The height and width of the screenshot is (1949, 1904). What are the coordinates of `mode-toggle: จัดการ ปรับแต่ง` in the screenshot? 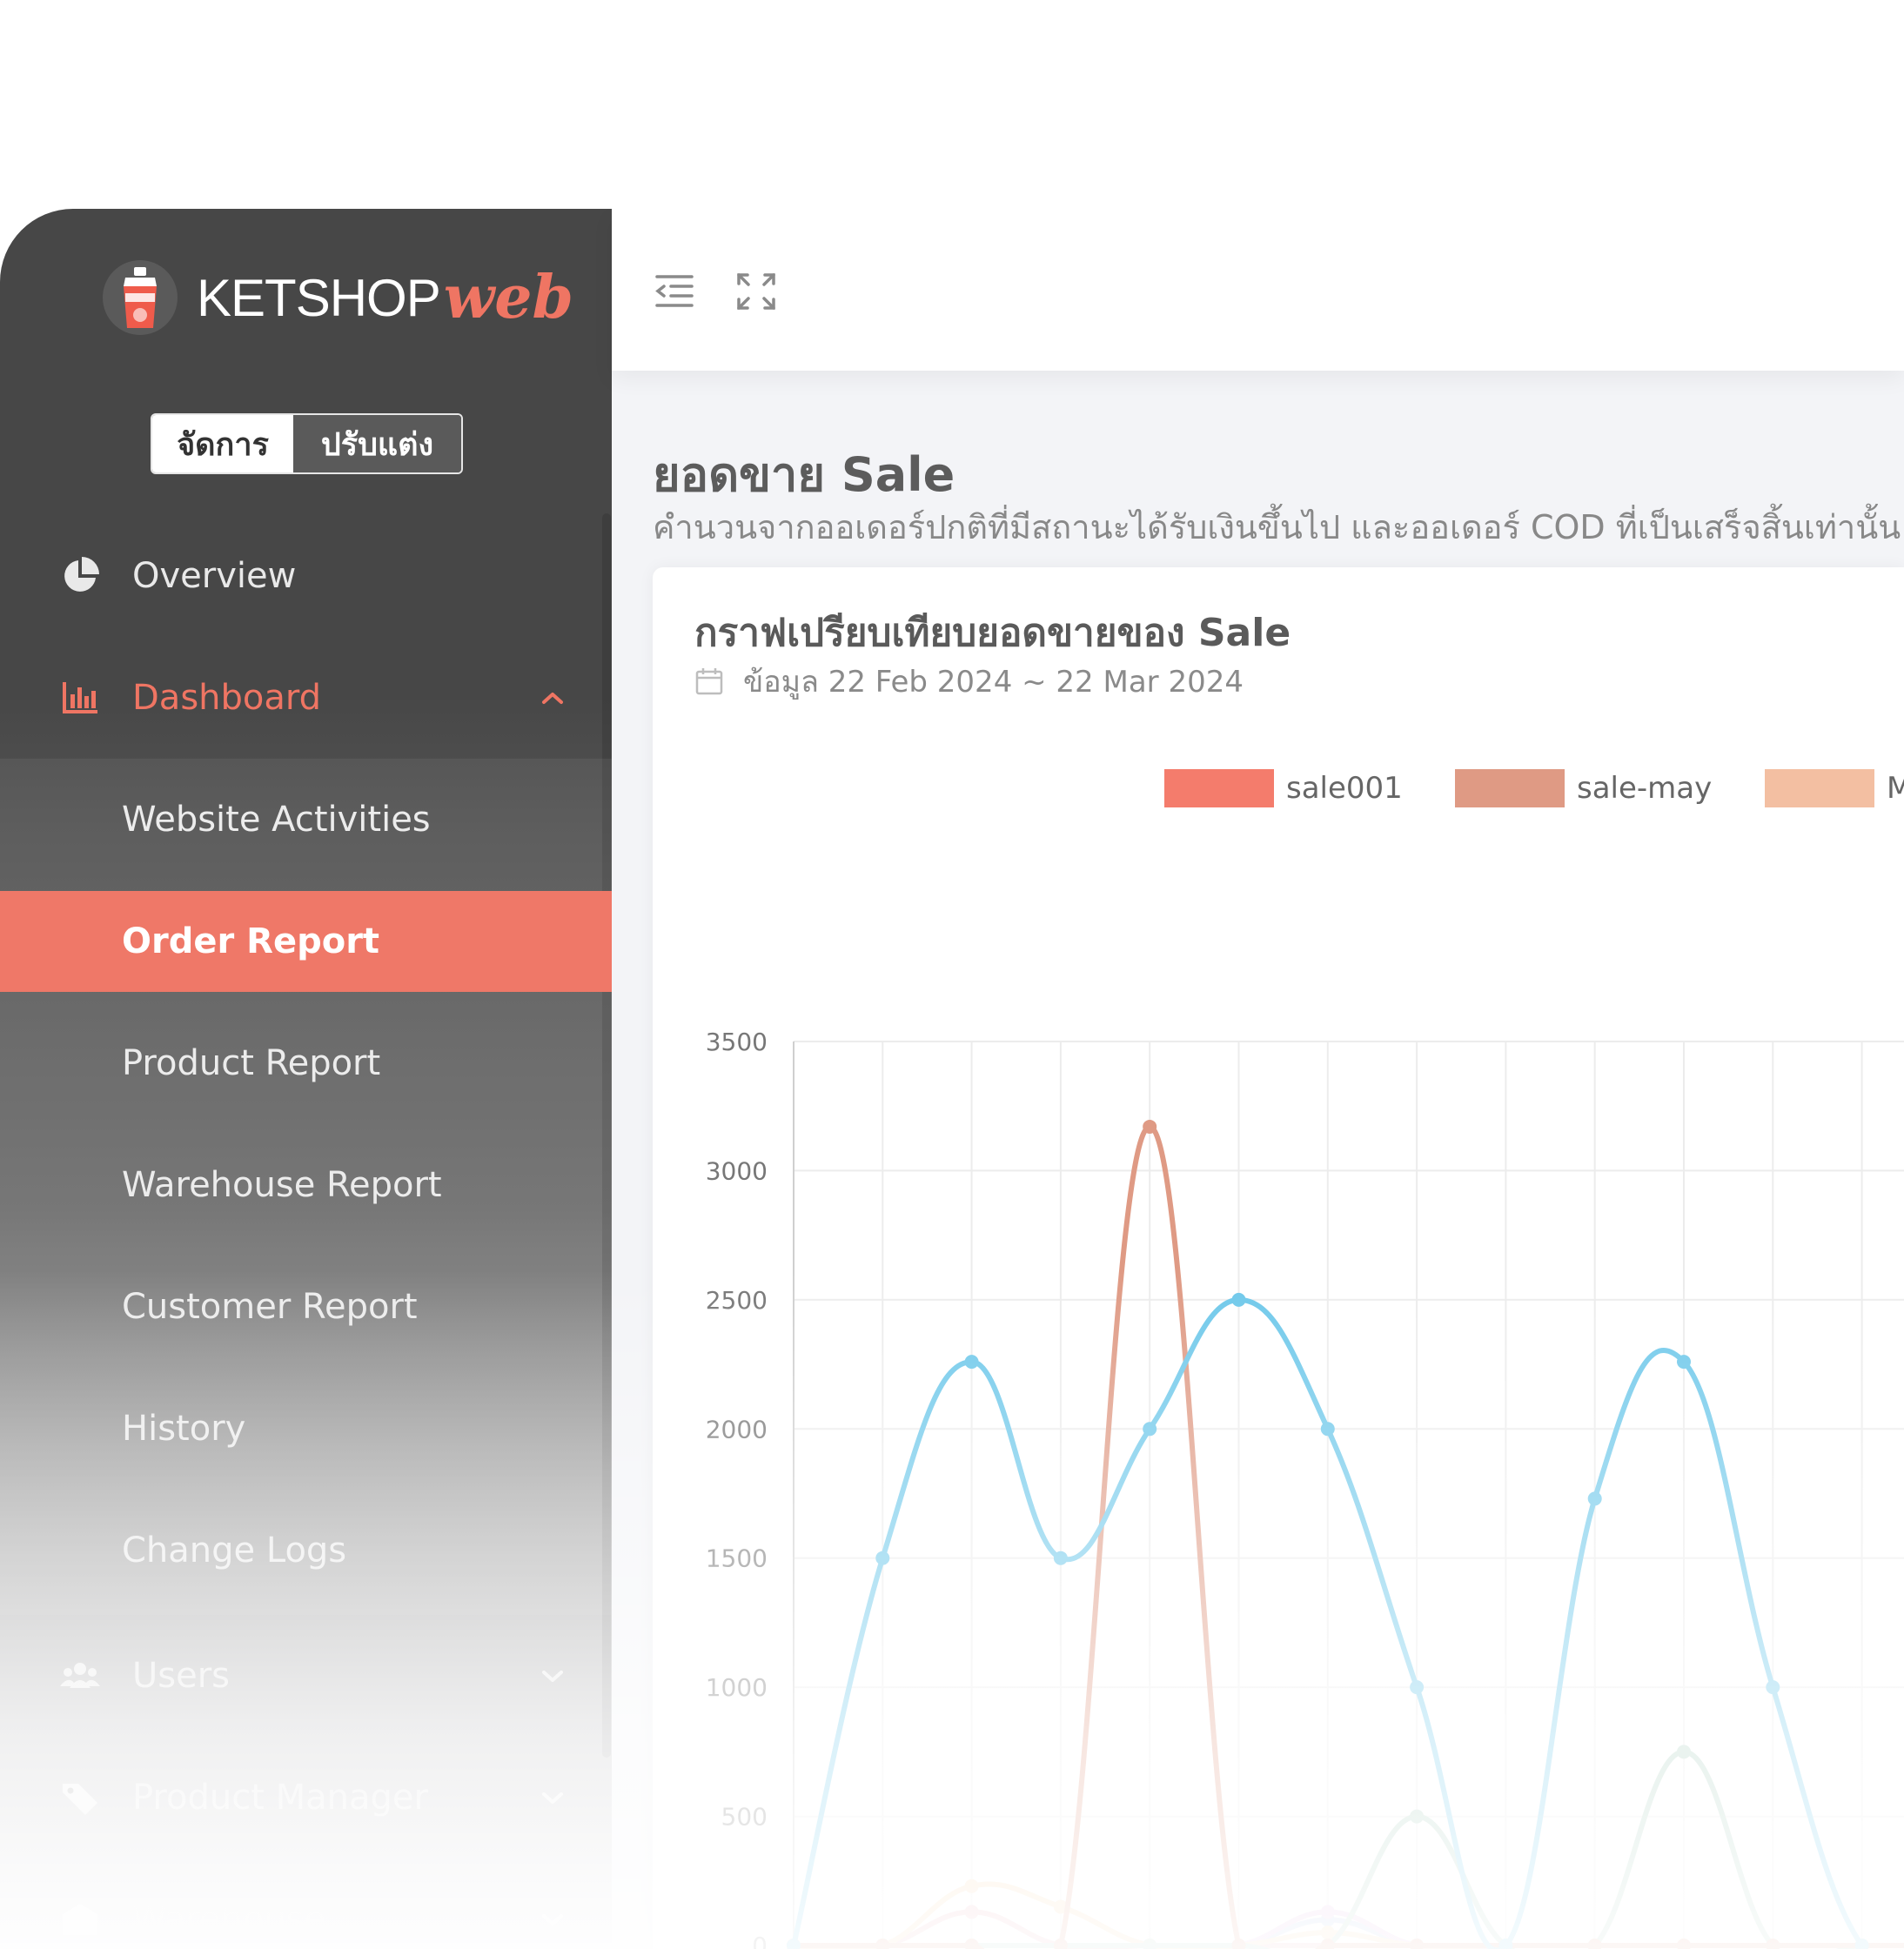 It's located at (307, 443).